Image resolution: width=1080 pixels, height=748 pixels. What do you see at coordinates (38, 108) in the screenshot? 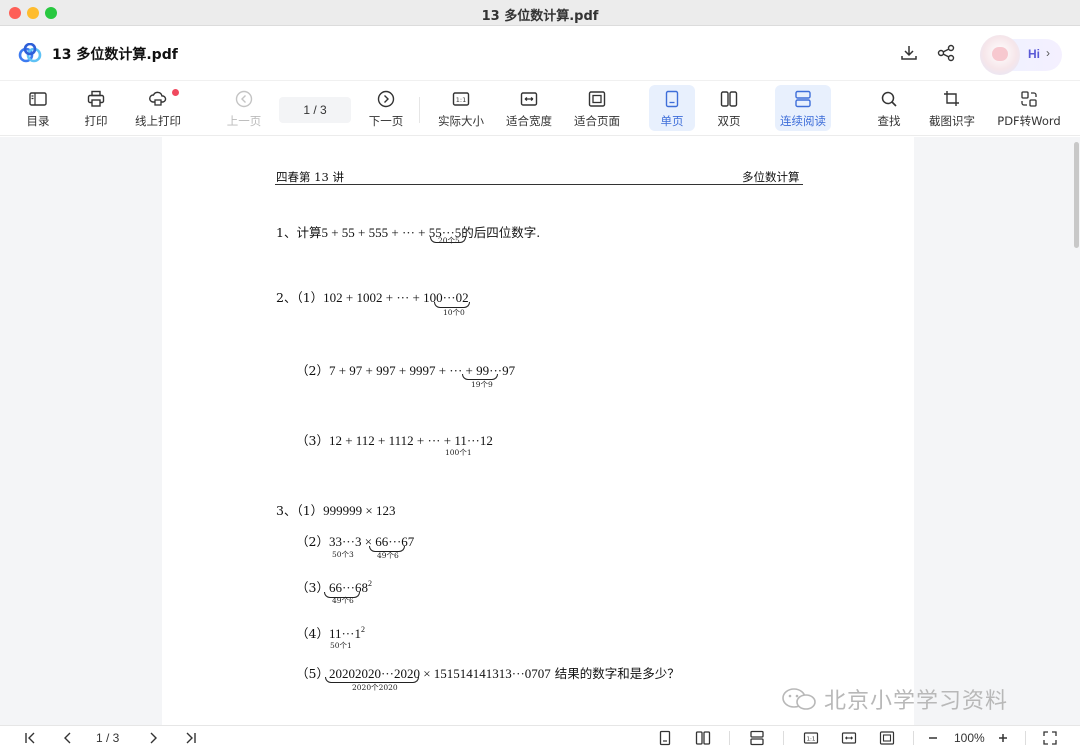
I see `toc-button: 目录` at bounding box center [38, 108].